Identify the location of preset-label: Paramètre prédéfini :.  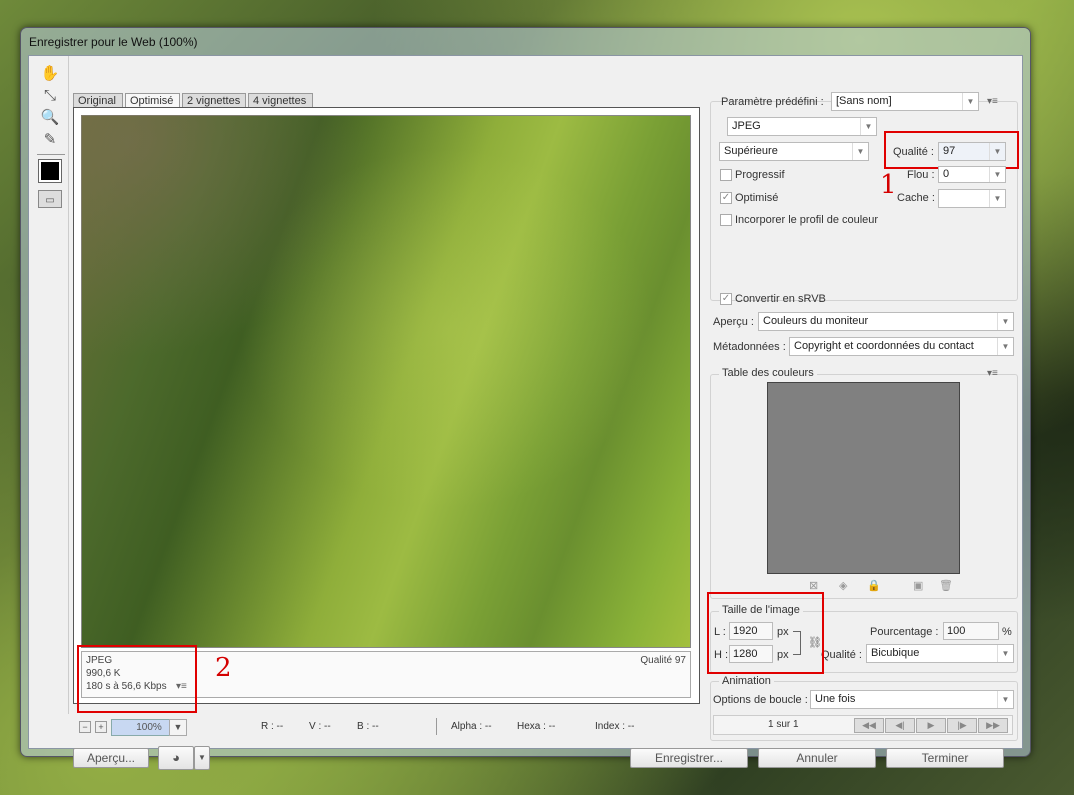
(772, 102).